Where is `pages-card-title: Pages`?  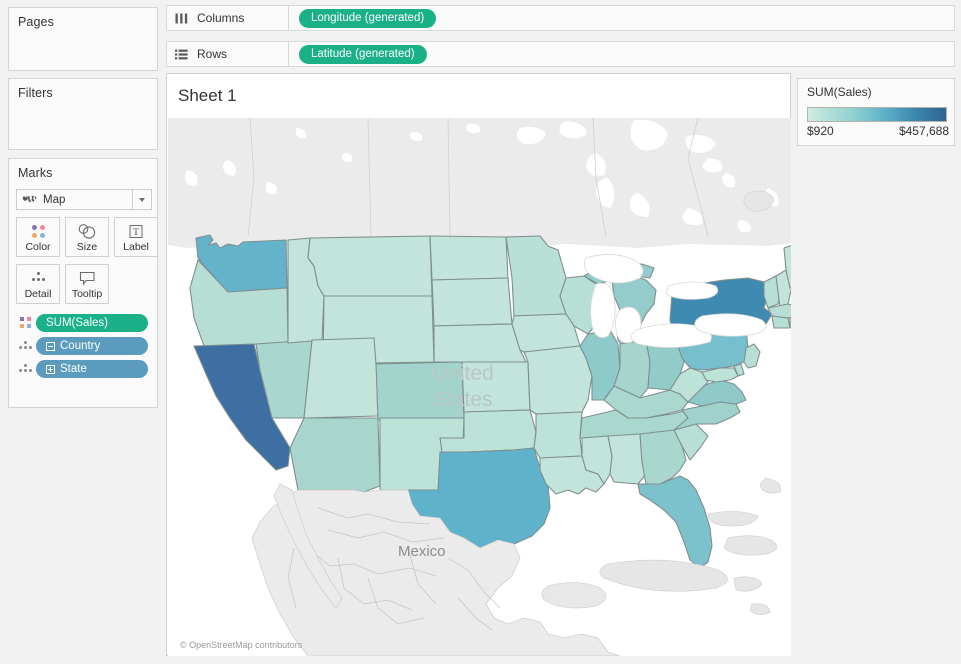 pages-card-title: Pages is located at coordinates (36, 22).